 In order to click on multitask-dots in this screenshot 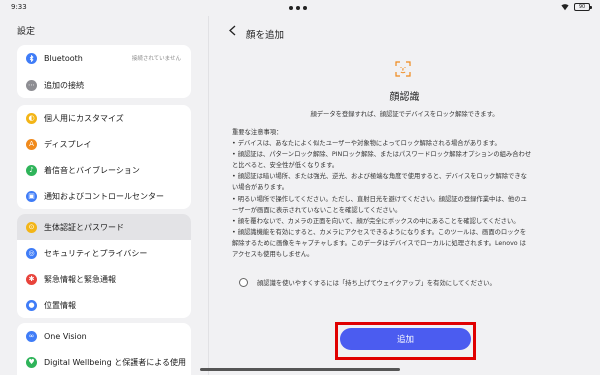, I will do `click(298, 8)`.